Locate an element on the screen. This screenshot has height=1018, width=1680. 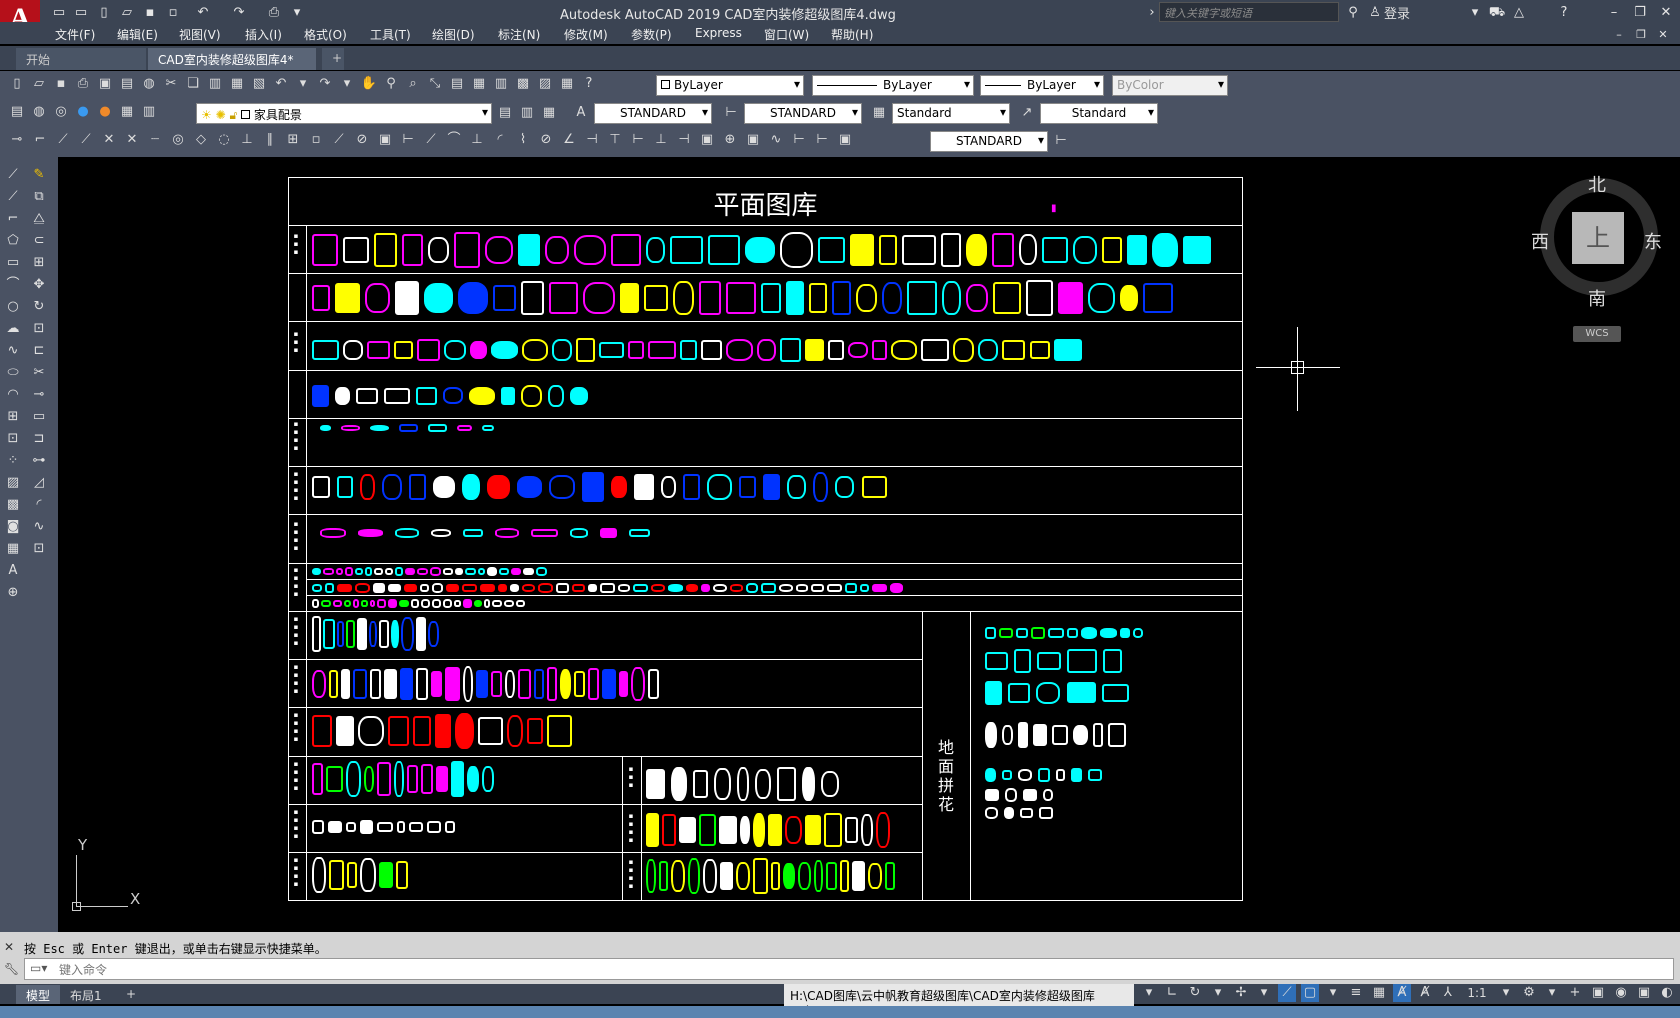
point-icon: ⁘ is located at coordinates (13, 461).